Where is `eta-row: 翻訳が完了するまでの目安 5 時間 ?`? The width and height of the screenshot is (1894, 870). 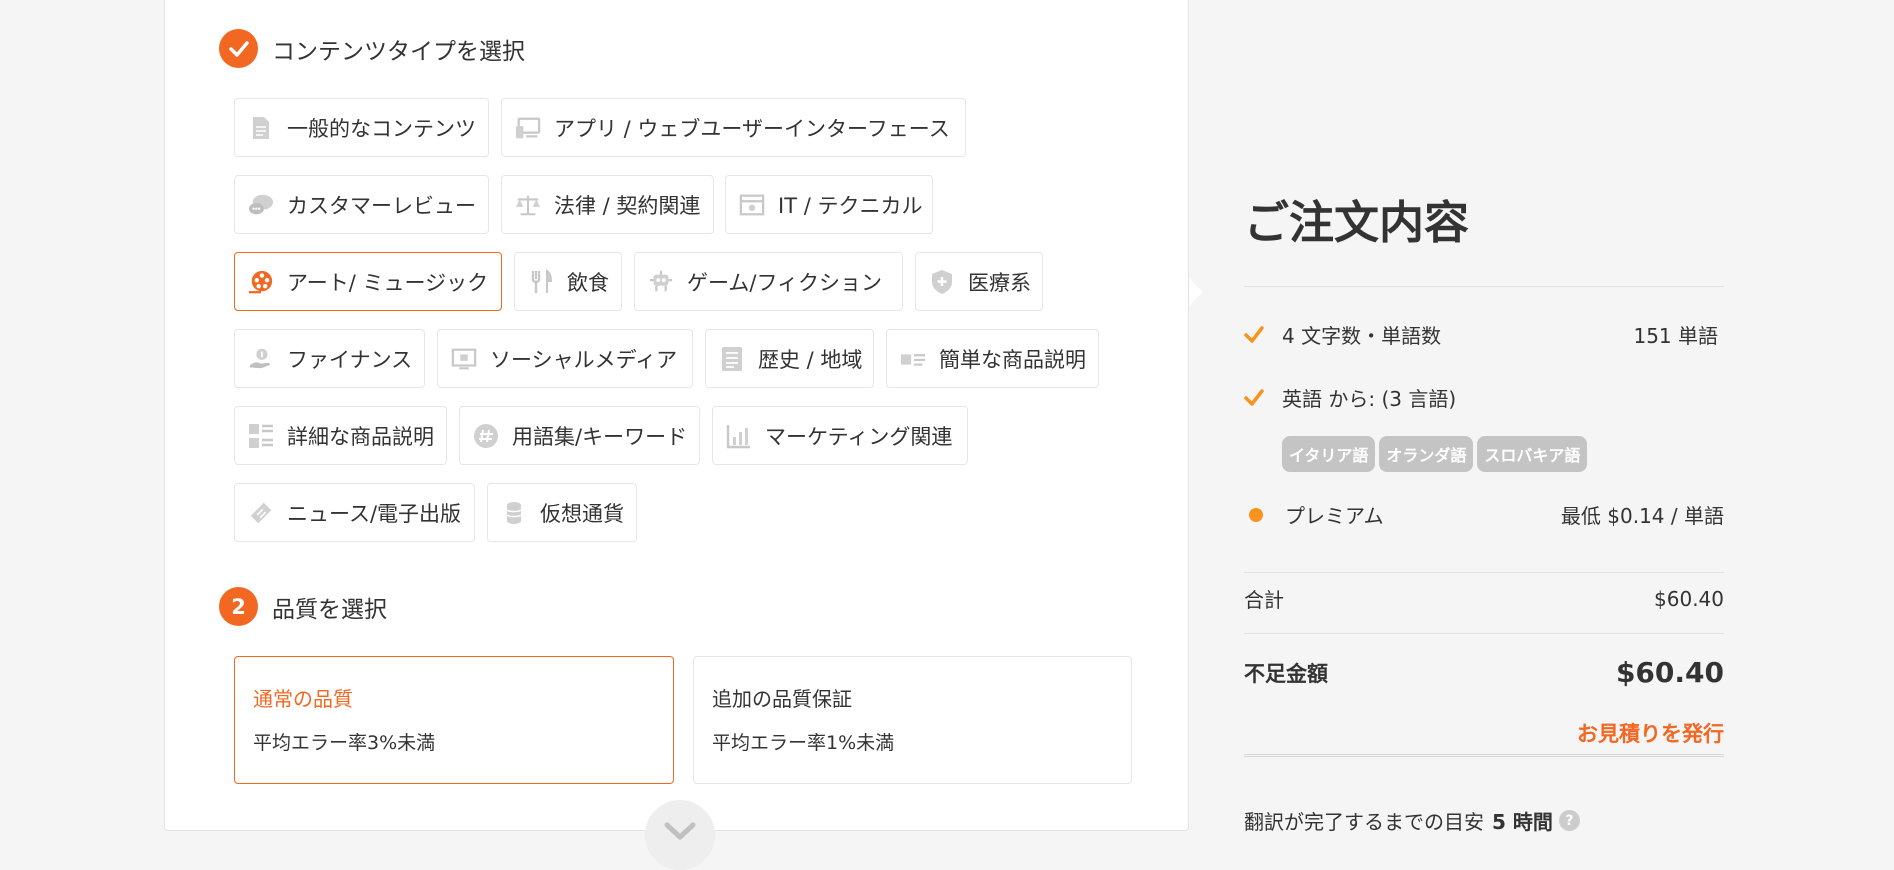 eta-row: 翻訳が完了するまでの目安 5 時間 ? is located at coordinates (1412, 820).